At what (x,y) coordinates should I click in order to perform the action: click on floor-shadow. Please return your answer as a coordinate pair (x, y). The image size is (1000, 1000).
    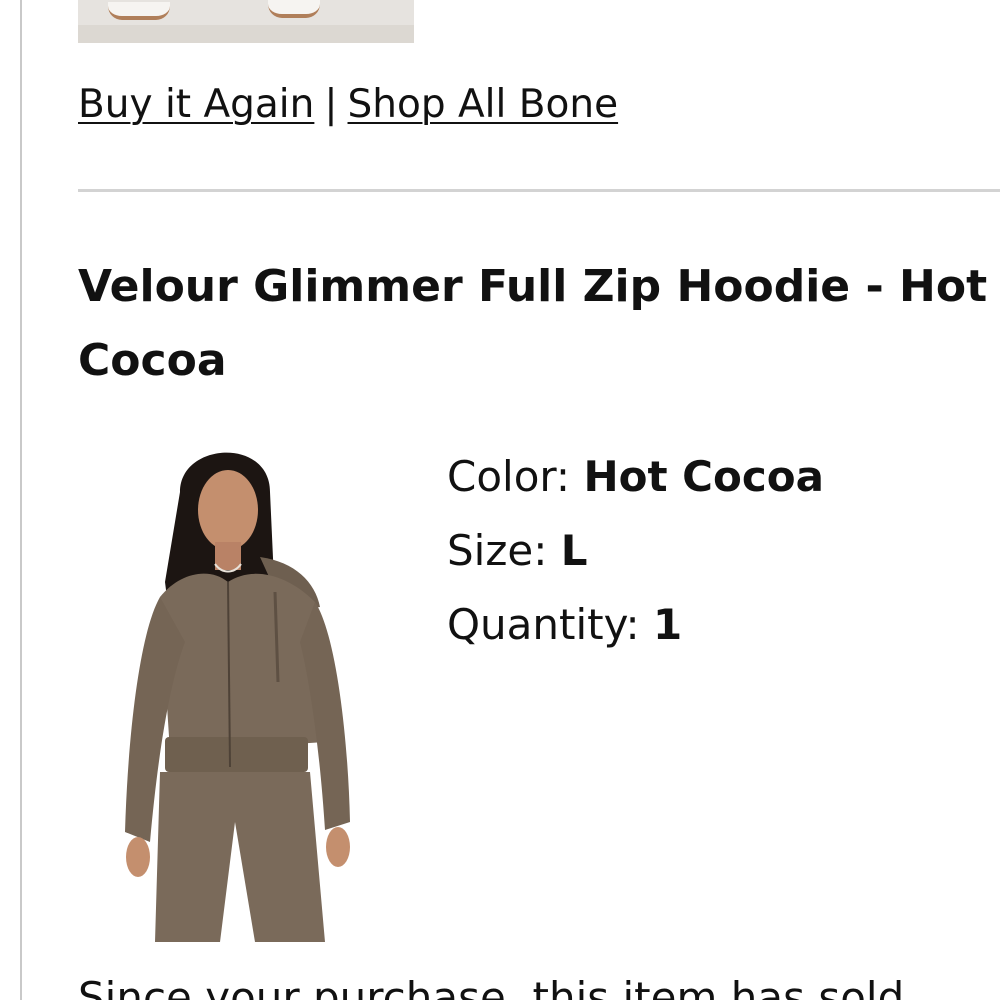
    Looking at the image, I should click on (246, 34).